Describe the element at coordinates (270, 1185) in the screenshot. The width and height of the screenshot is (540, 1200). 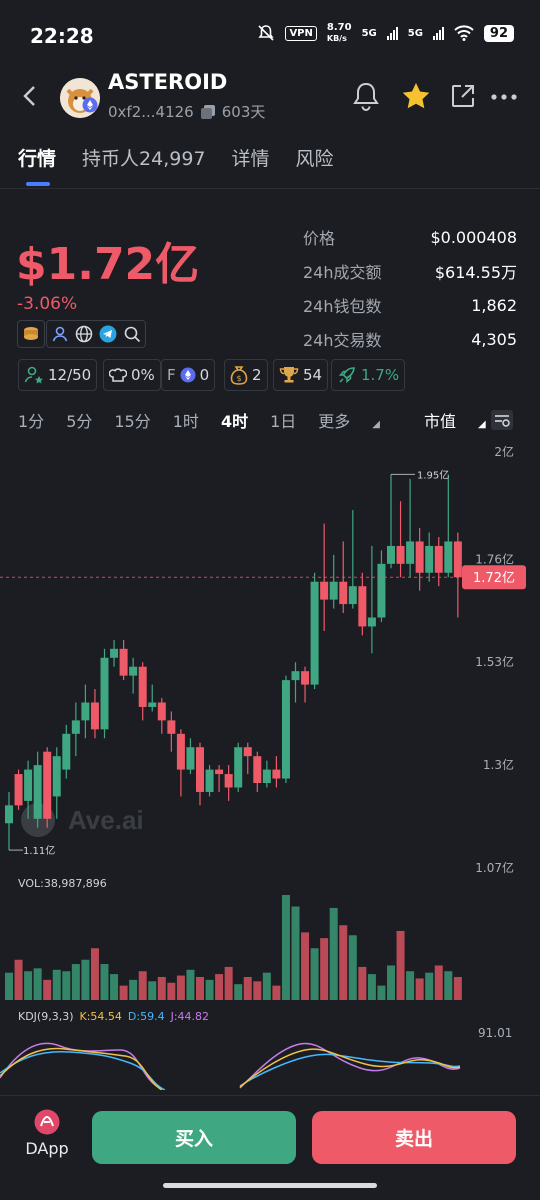
I see `home-indicator` at that location.